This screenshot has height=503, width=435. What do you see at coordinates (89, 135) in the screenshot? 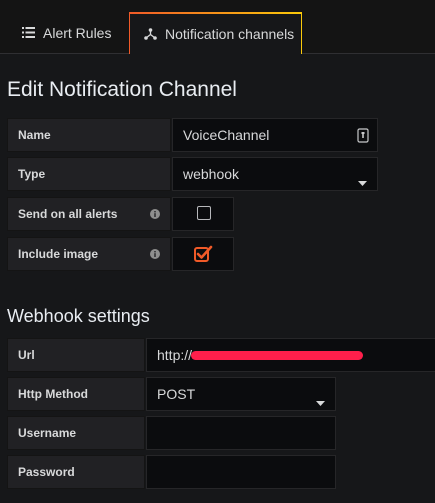
I see `name-label: Name` at bounding box center [89, 135].